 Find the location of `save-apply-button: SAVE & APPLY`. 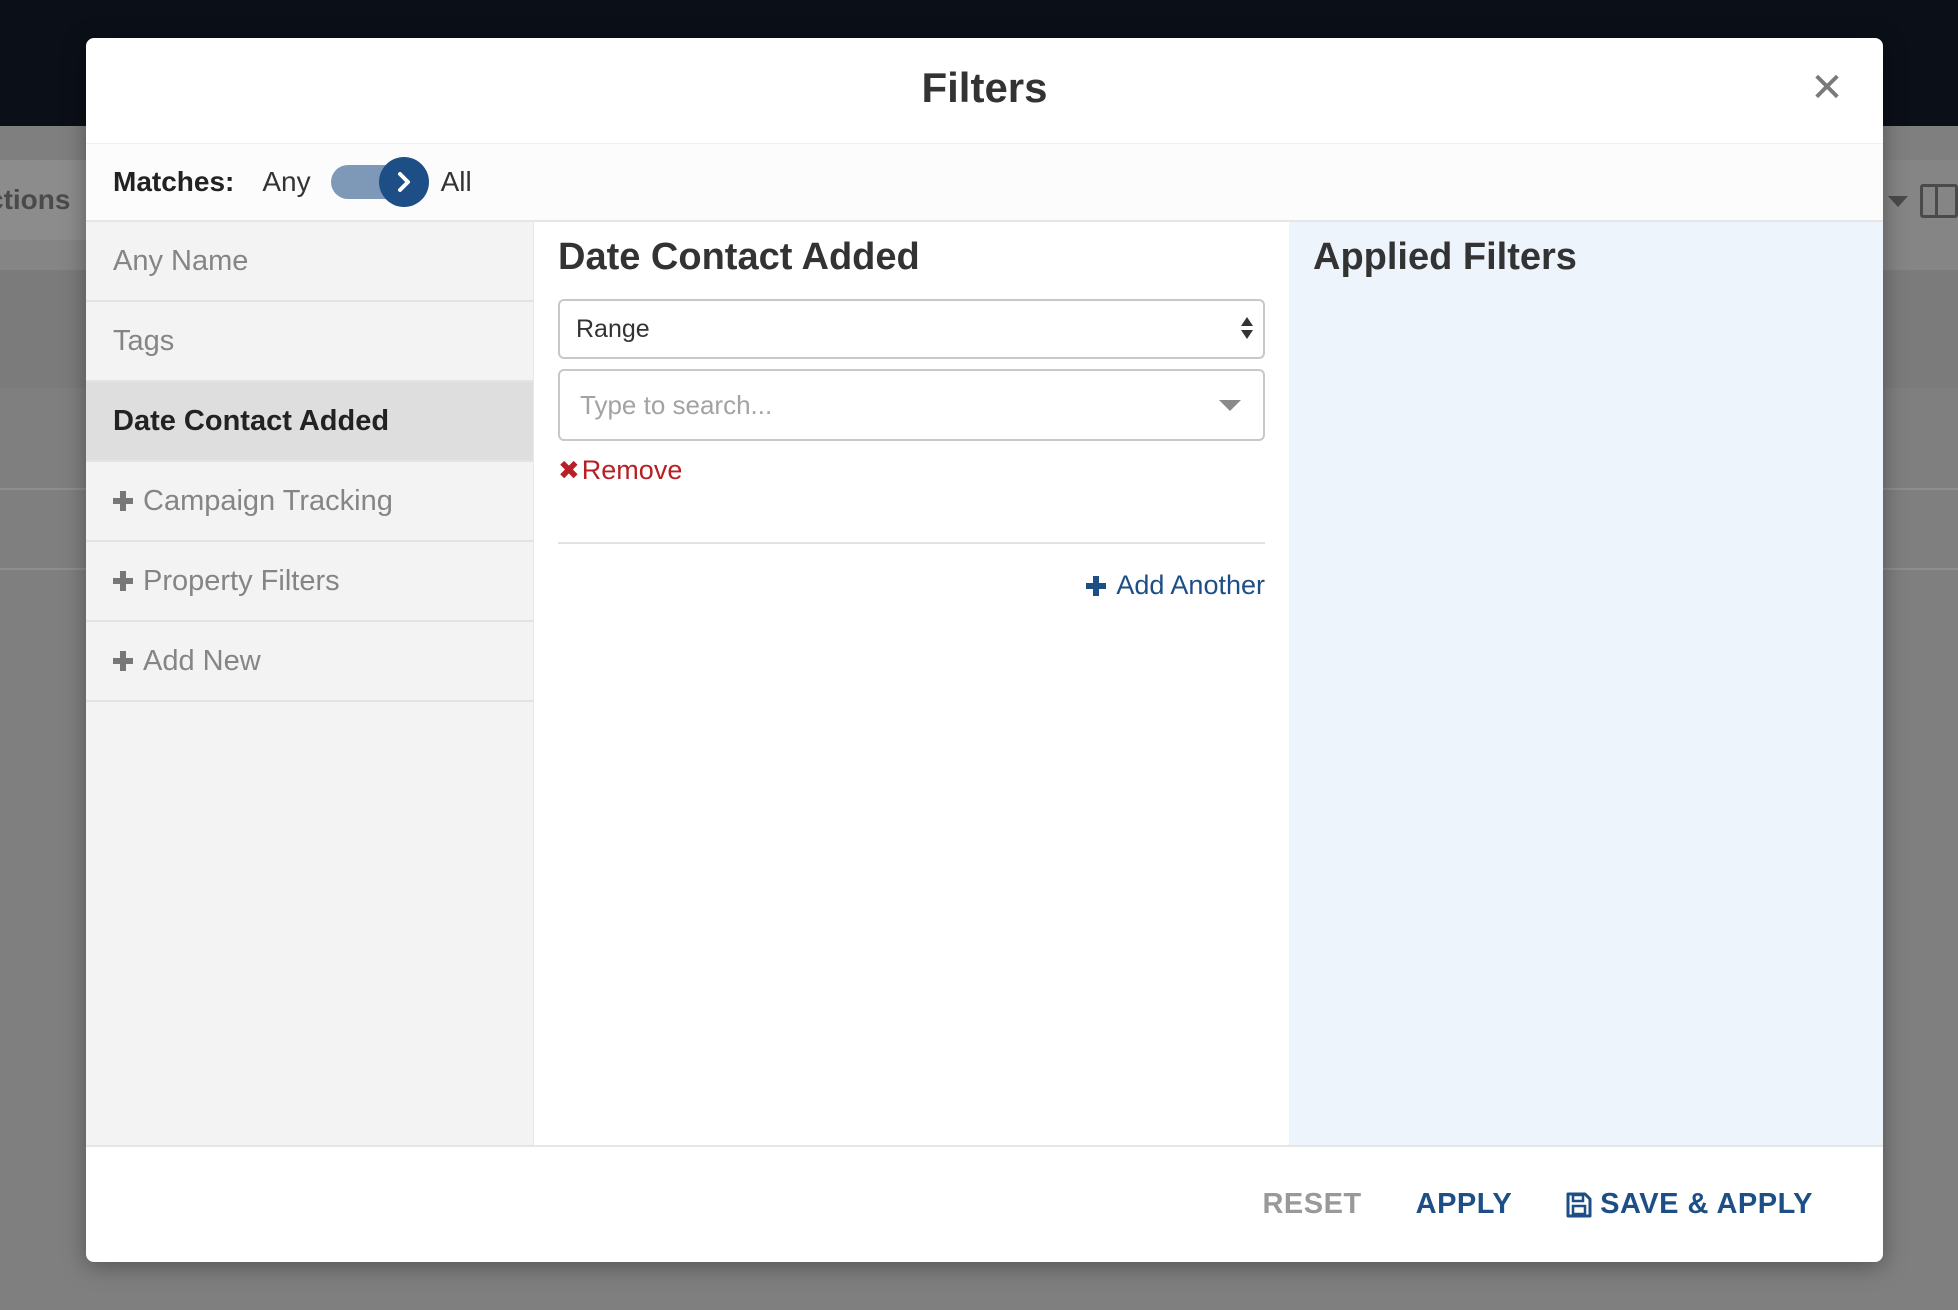

save-apply-button: SAVE & APPLY is located at coordinates (1689, 1204).